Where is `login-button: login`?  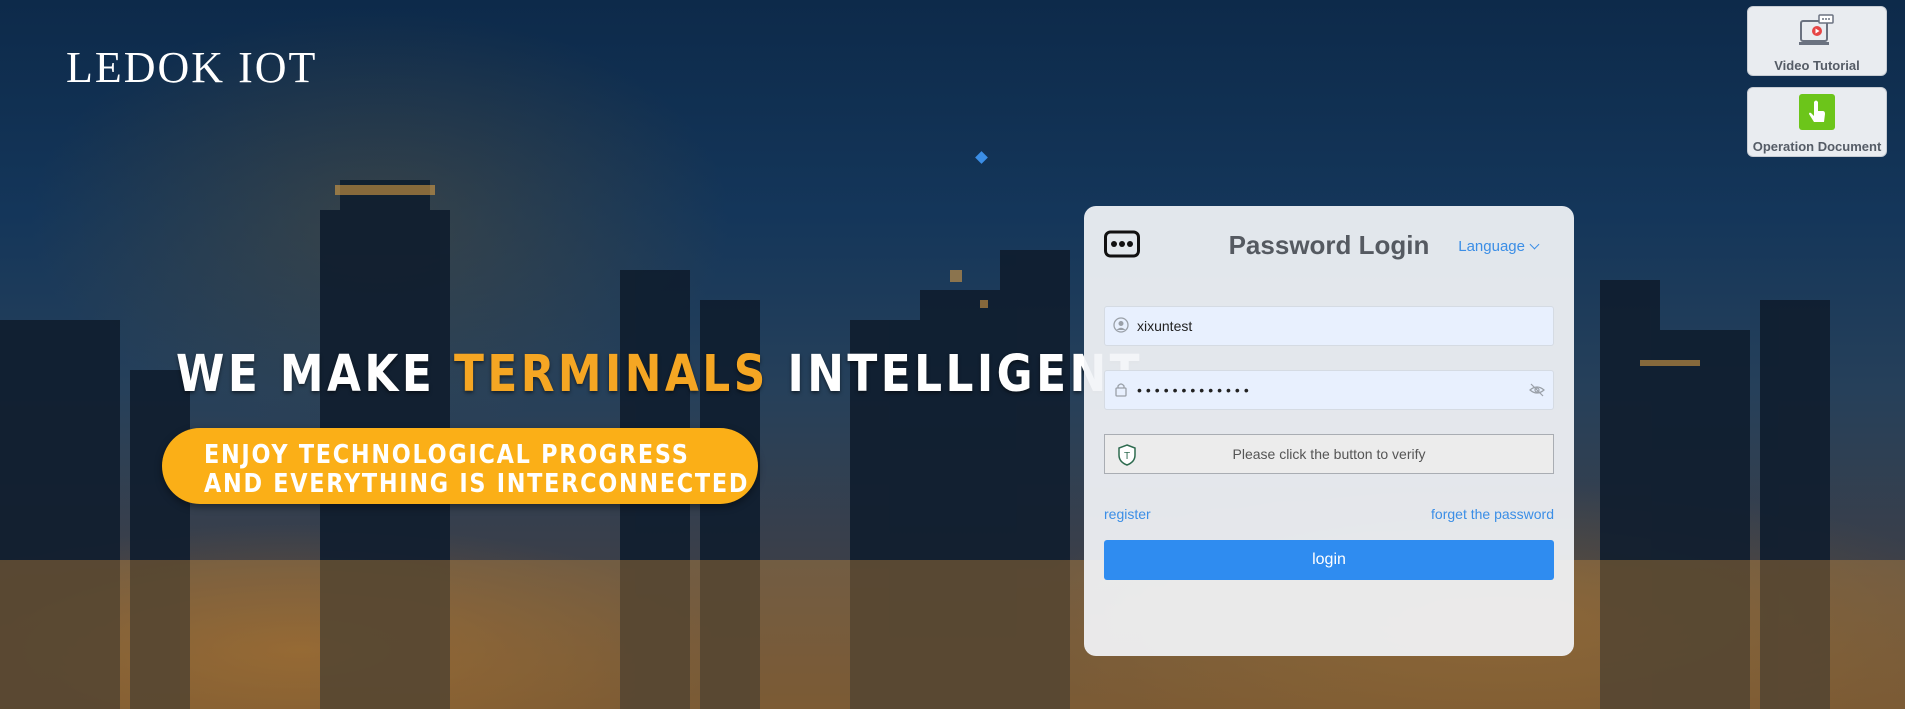 login-button: login is located at coordinates (1329, 560).